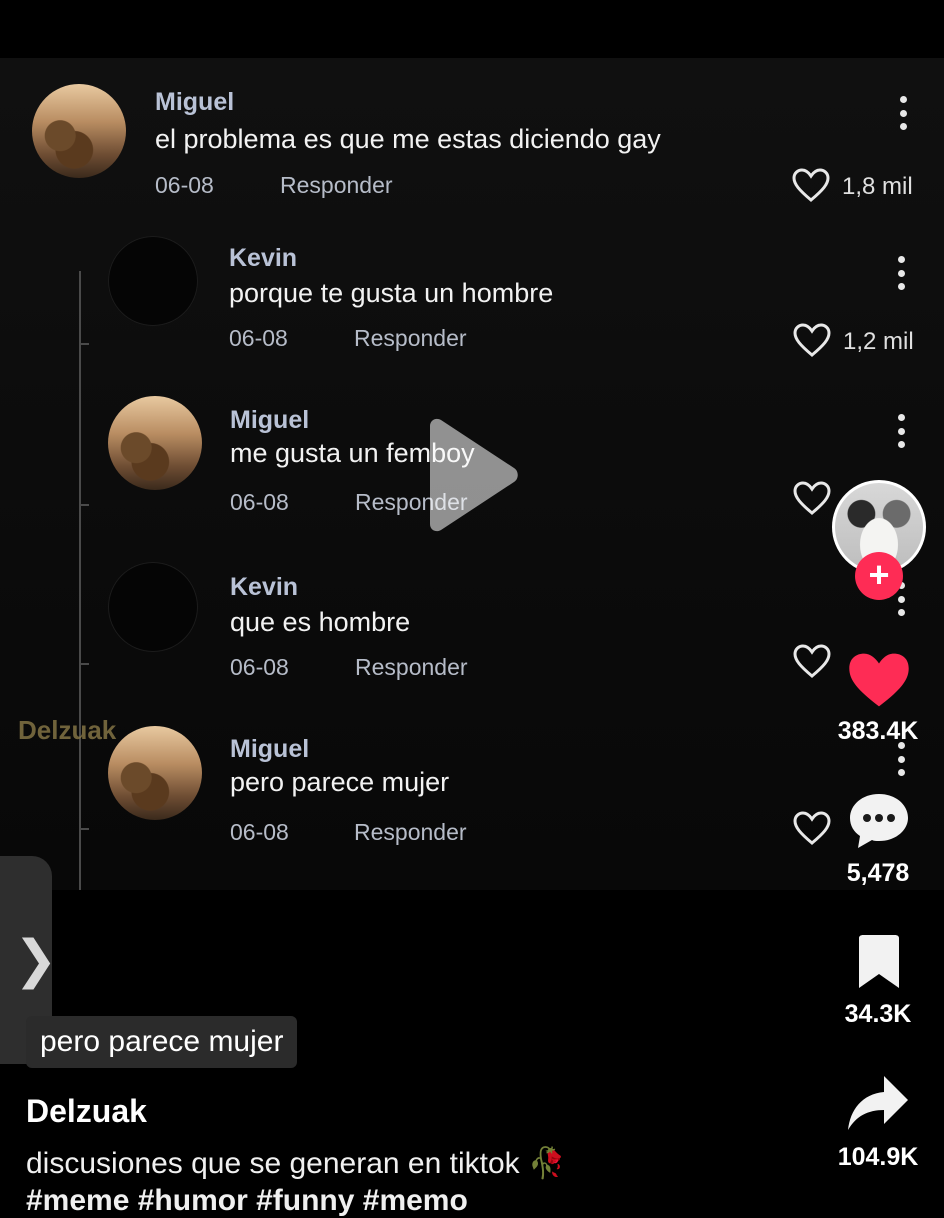  I want to click on share-arrow-icon, so click(878, 1104).